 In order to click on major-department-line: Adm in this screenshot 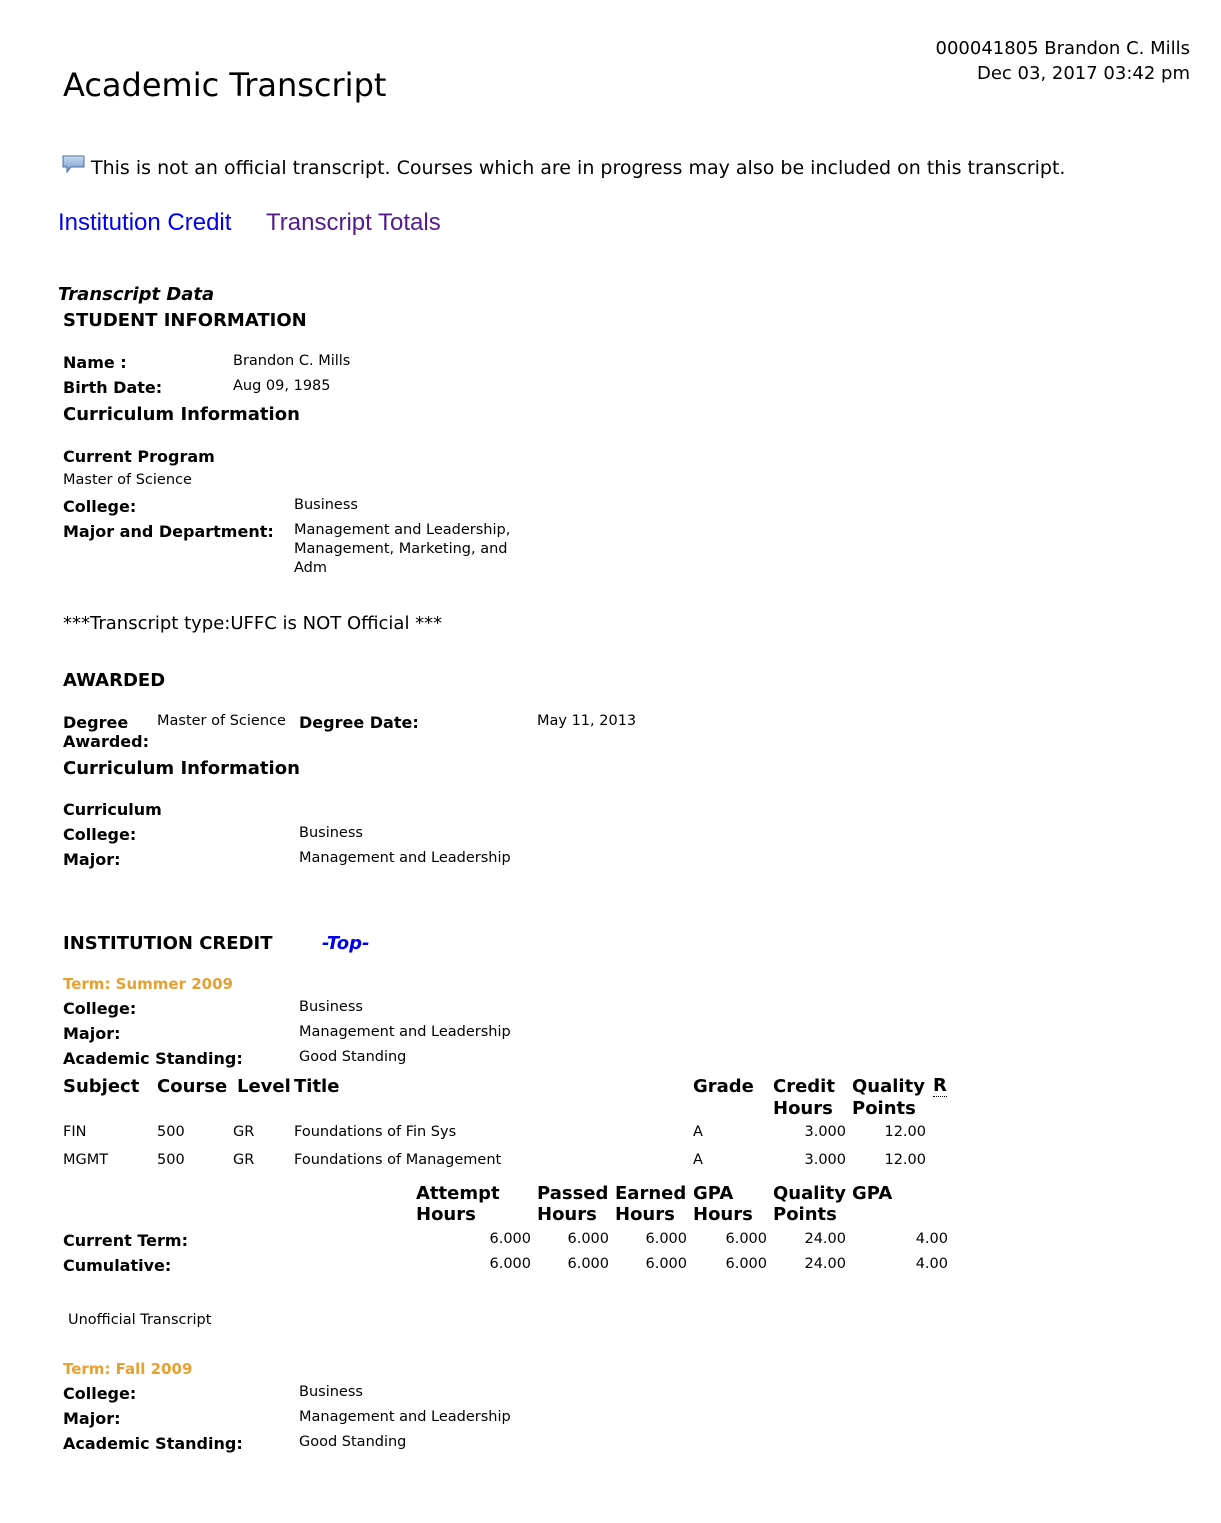, I will do `click(310, 568)`.